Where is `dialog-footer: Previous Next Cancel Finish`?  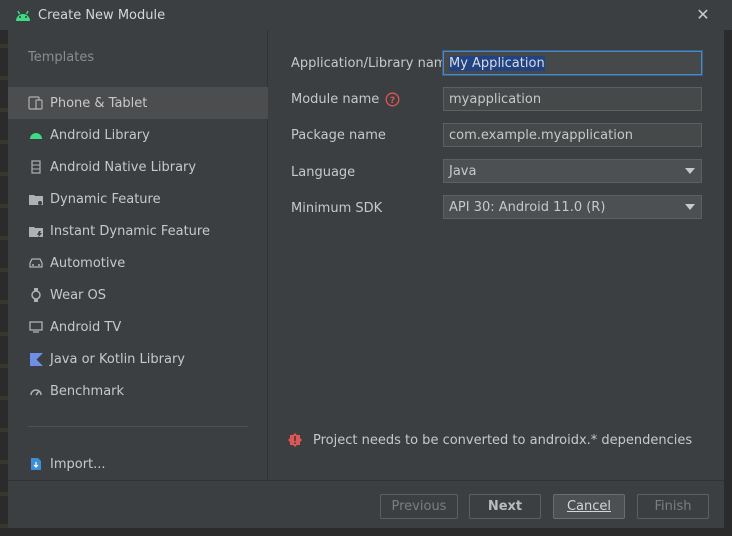
dialog-footer: Previous Next Cancel Finish is located at coordinates (366, 504).